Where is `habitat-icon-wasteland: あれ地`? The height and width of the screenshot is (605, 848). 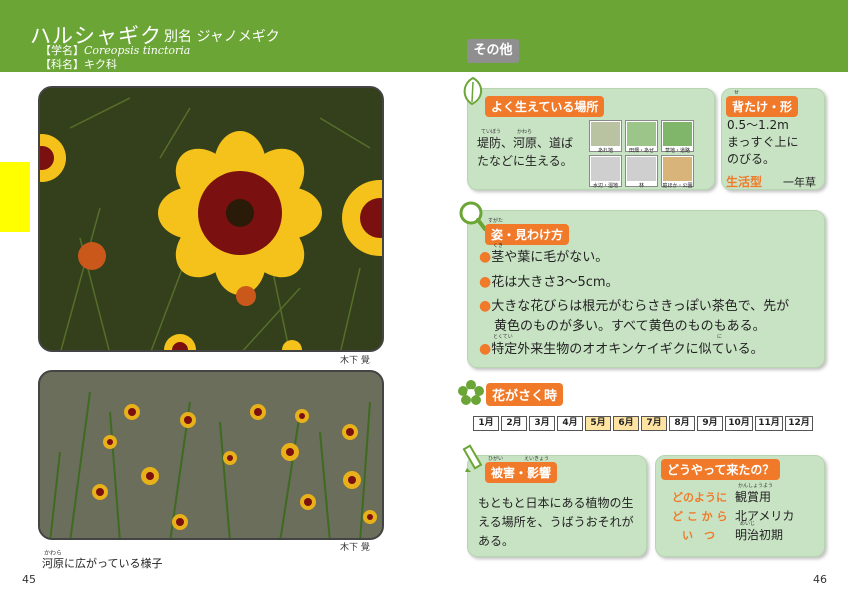
habitat-icon-wasteland: あれ地 is located at coordinates (605, 137).